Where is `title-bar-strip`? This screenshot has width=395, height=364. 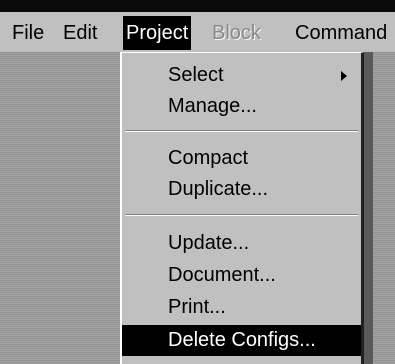
title-bar-strip is located at coordinates (197, 6).